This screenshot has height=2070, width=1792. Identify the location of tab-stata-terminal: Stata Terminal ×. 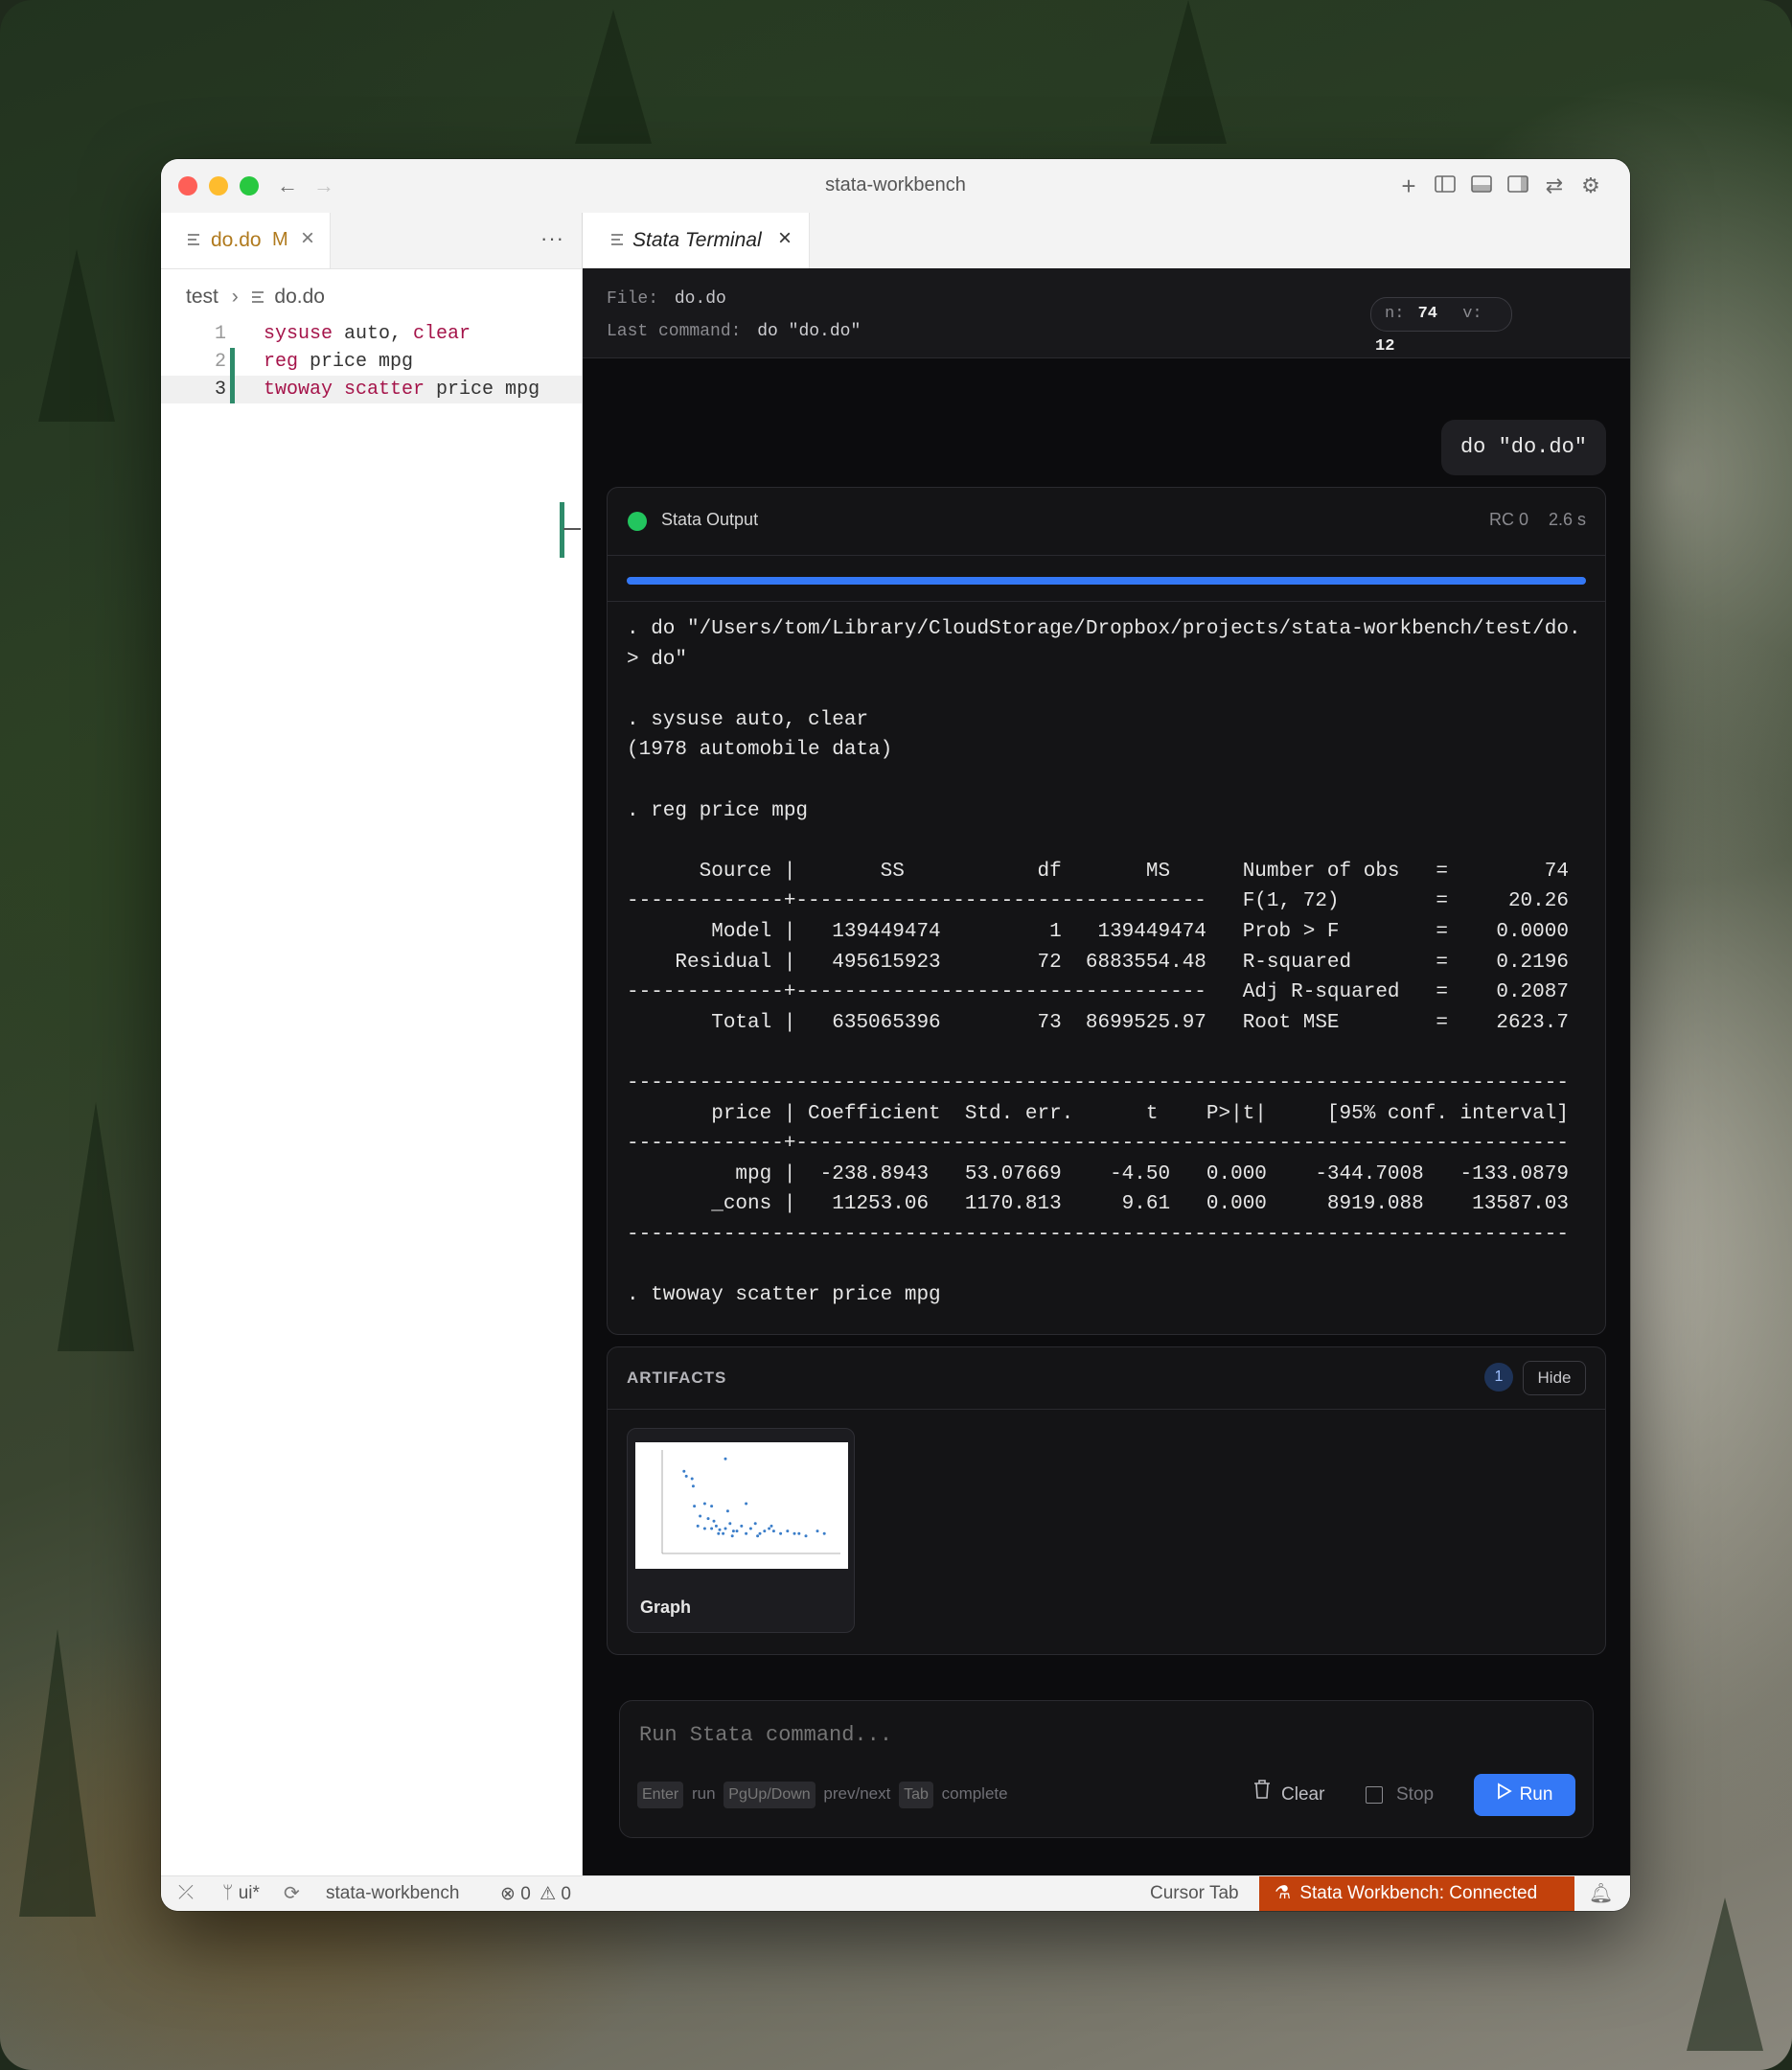
(697, 240).